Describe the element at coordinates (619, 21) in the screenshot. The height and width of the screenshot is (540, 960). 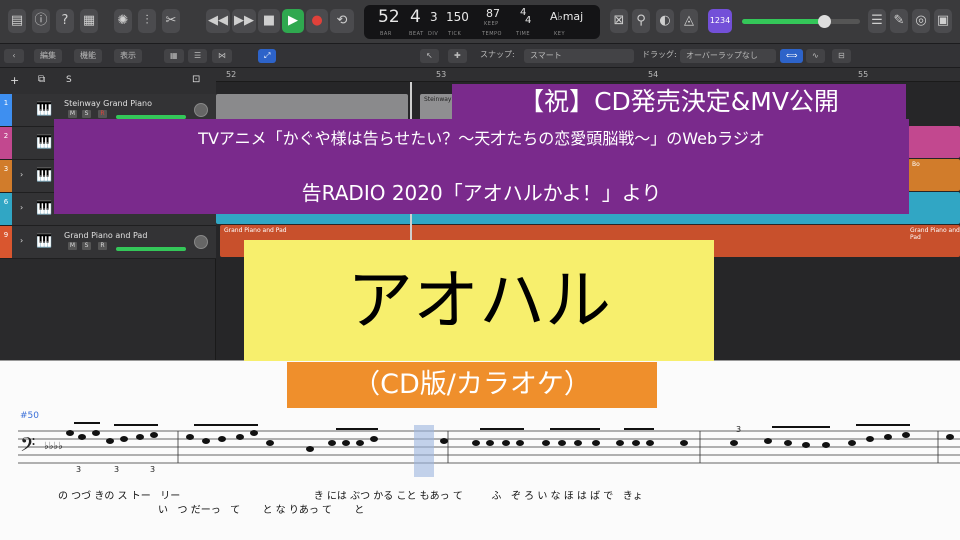
I see `replace-icon: ⊠` at that location.